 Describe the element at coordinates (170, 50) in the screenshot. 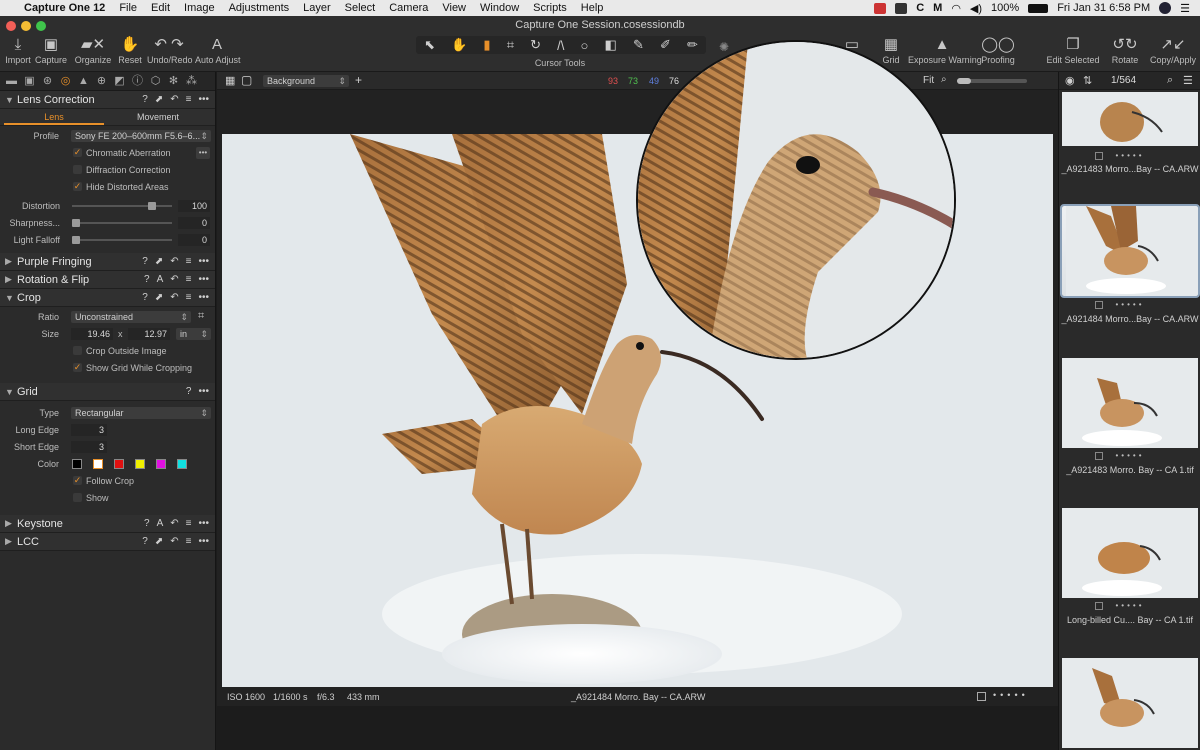

I see `undo-redo-button: ↶ ↷ Undo/Redo` at that location.